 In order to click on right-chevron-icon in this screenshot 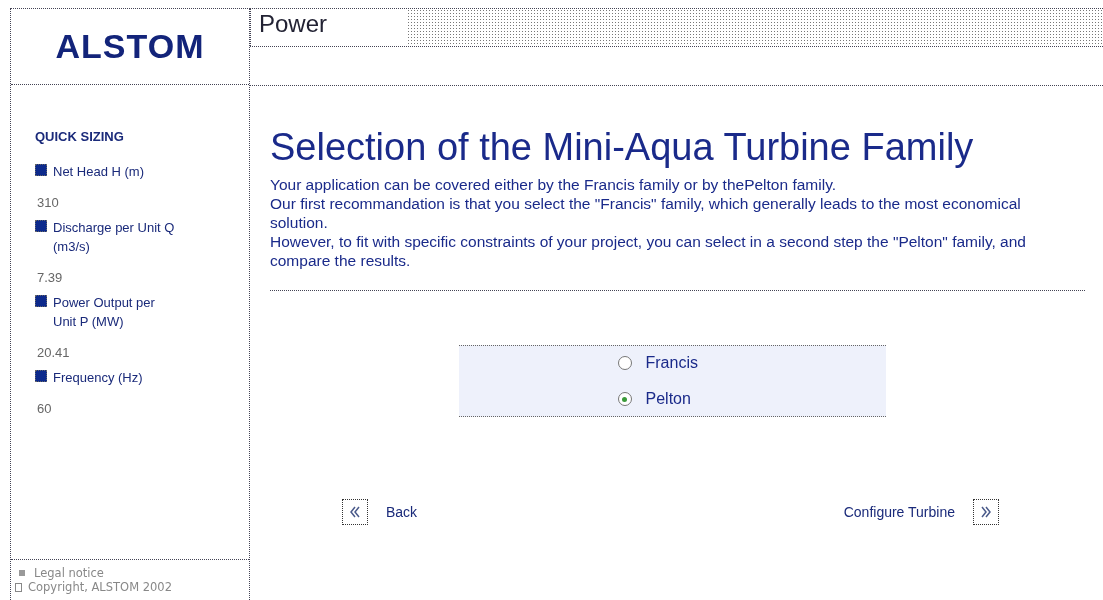, I will do `click(986, 512)`.